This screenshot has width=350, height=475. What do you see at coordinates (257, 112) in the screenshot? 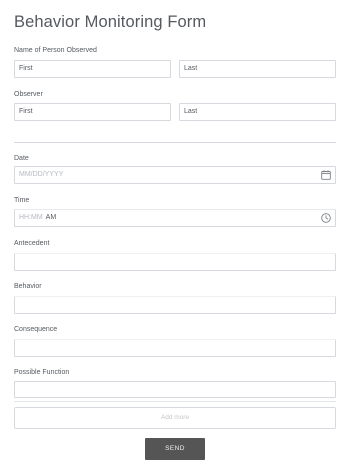
I see `observer-last-input: Last` at bounding box center [257, 112].